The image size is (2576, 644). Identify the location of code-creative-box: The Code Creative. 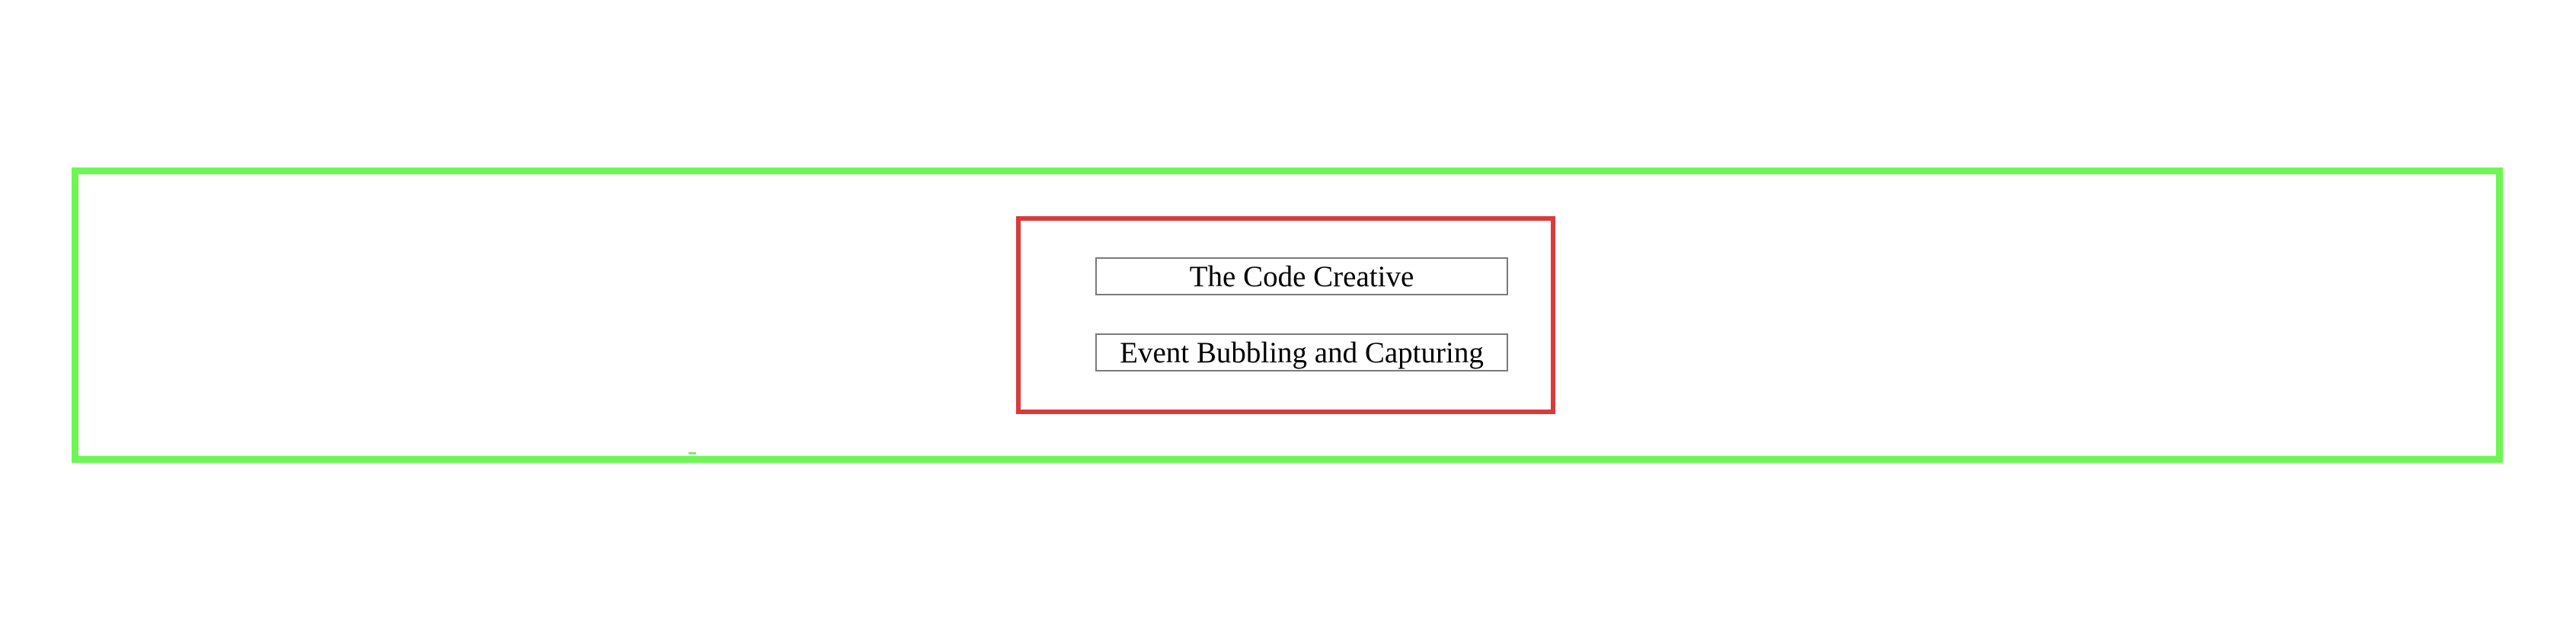
(1301, 276).